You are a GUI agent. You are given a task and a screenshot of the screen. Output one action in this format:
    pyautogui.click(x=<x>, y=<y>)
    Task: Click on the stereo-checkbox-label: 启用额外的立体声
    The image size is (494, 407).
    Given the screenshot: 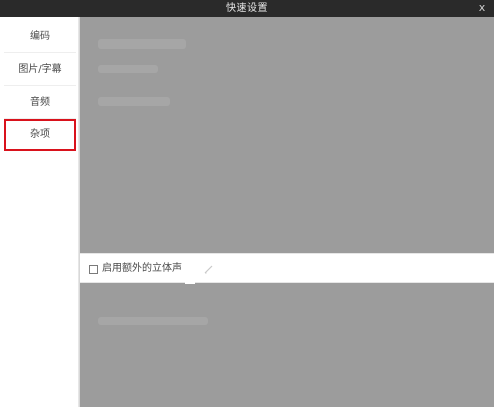 What is the action you would take?
    pyautogui.click(x=142, y=269)
    